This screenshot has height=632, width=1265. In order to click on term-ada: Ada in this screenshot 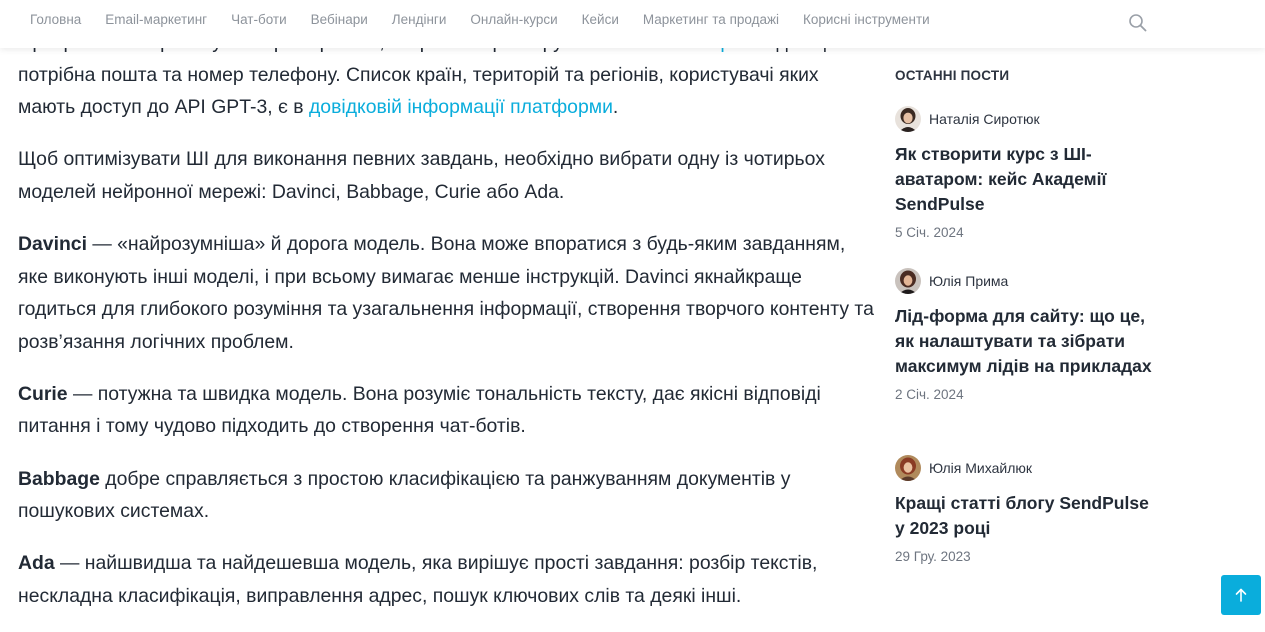, I will do `click(36, 563)`.